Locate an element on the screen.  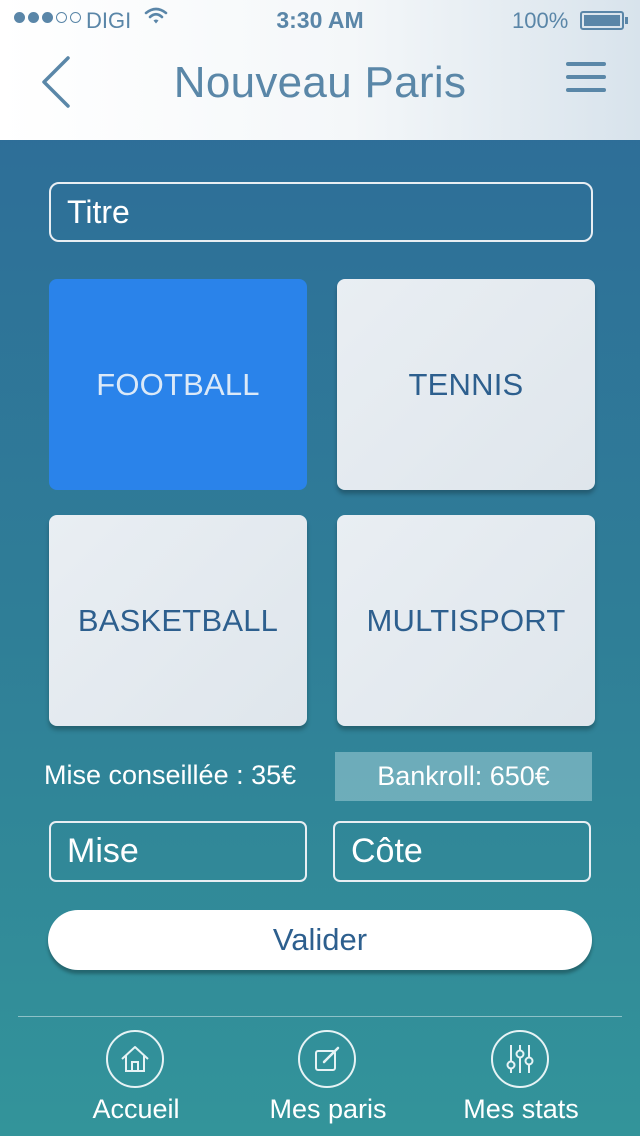
submit-button: Valider is located at coordinates (320, 940).